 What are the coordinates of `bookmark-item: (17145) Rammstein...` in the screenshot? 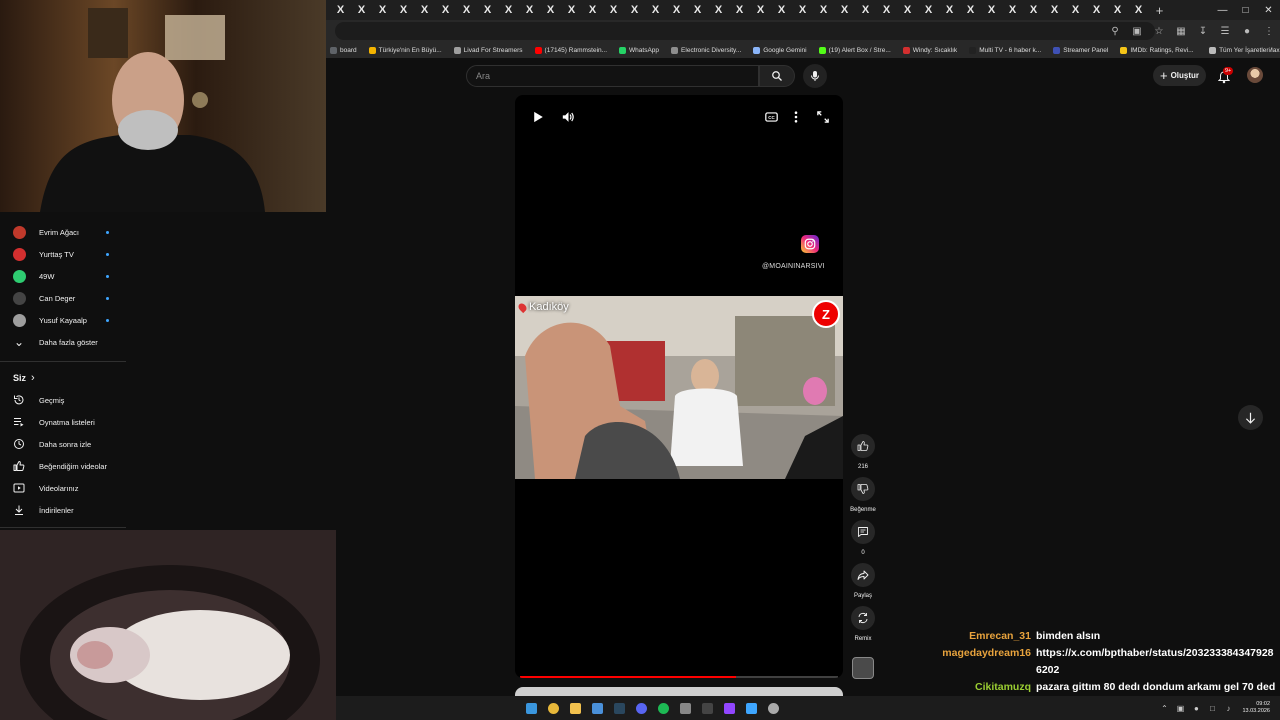 It's located at (571, 50).